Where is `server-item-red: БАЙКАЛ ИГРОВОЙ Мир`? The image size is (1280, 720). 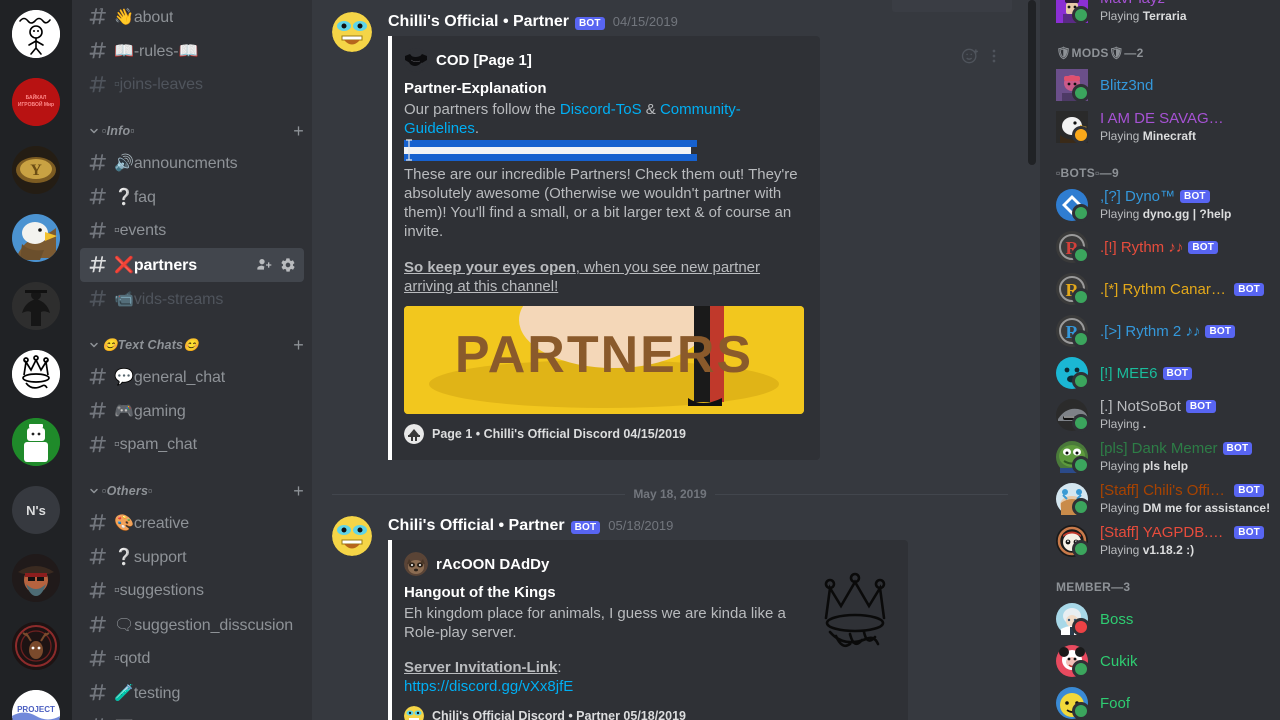
server-item-red: БАЙКАЛ ИГРОВОЙ Мир is located at coordinates (36, 102).